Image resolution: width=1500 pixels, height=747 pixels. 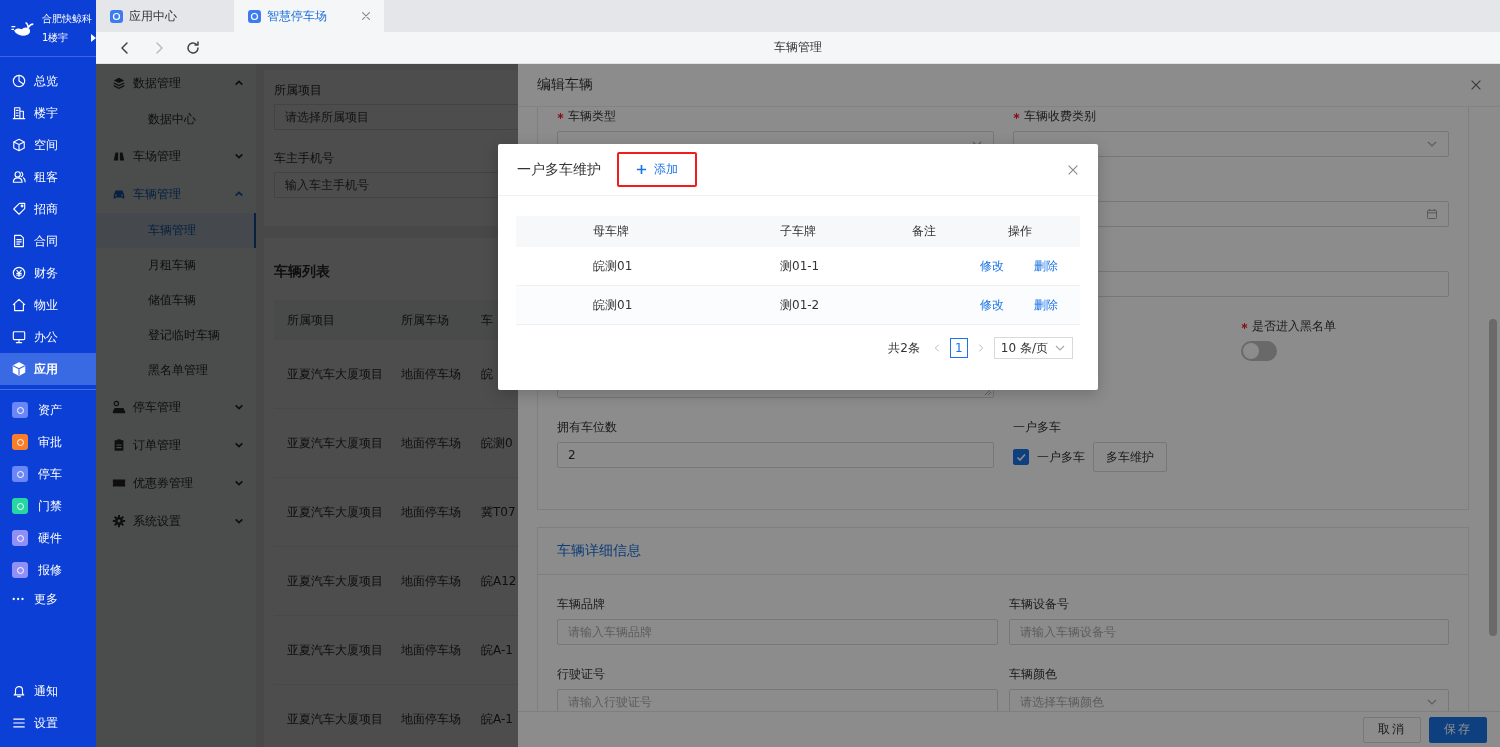 I want to click on layers-icon, so click(x=119, y=83).